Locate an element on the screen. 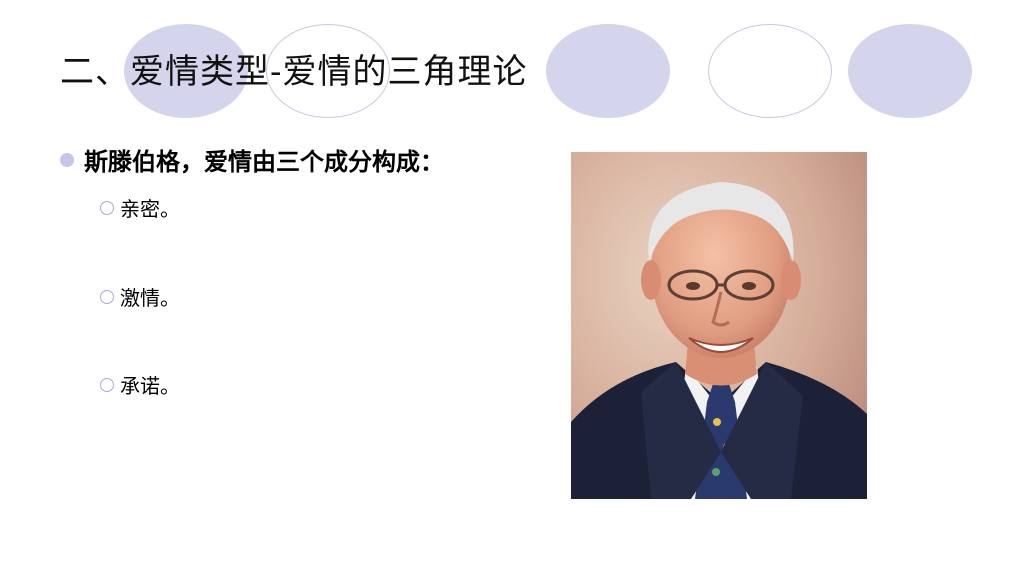 The width and height of the screenshot is (1024, 576). list-item-label: 亲密。 is located at coordinates (150, 209).